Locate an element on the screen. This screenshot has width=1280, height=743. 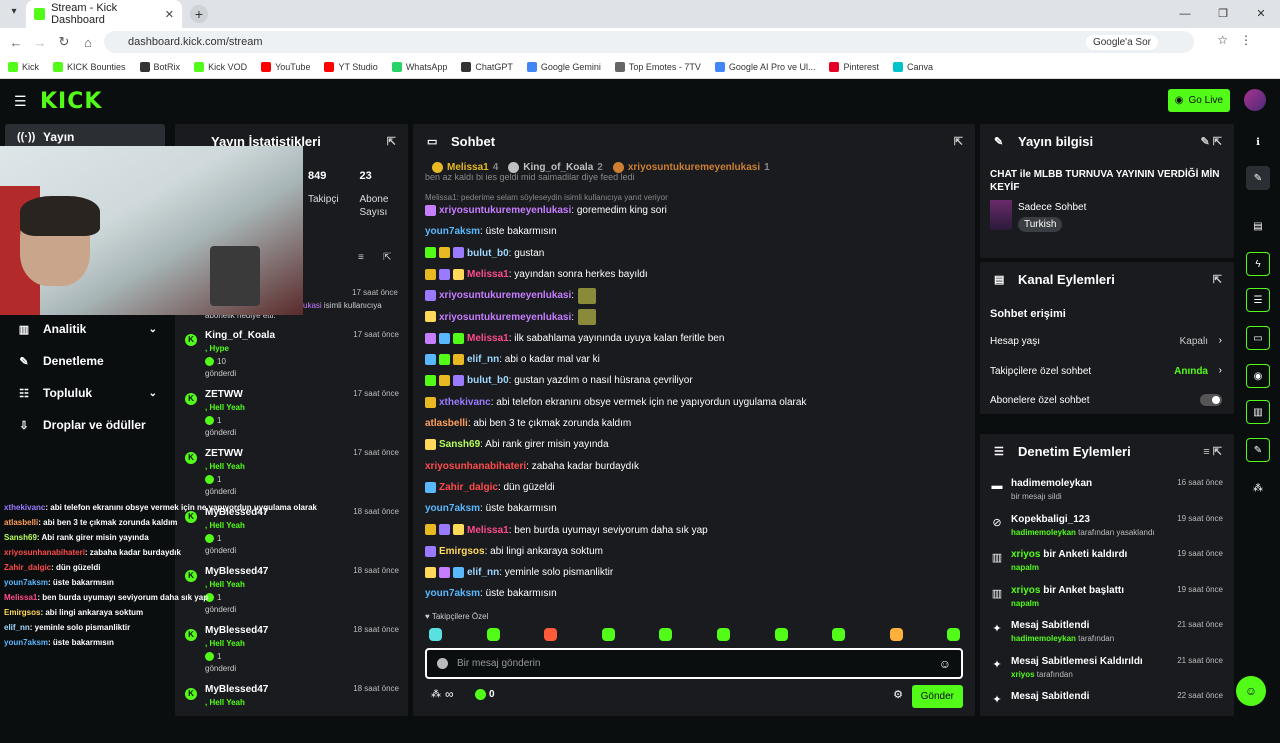
moderator-name: xriyos is located at coordinates (1023, 674).